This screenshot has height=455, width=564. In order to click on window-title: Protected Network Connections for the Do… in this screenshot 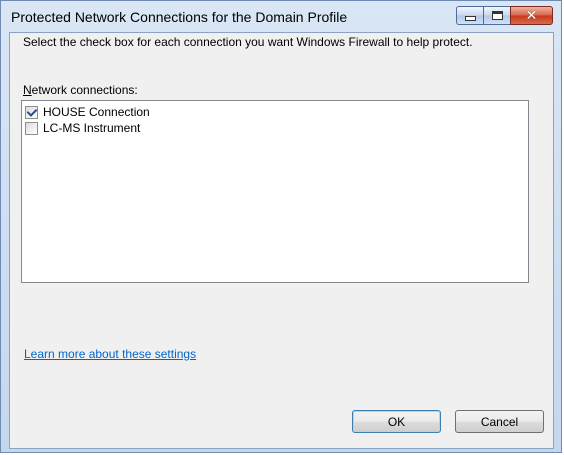, I will do `click(179, 17)`.